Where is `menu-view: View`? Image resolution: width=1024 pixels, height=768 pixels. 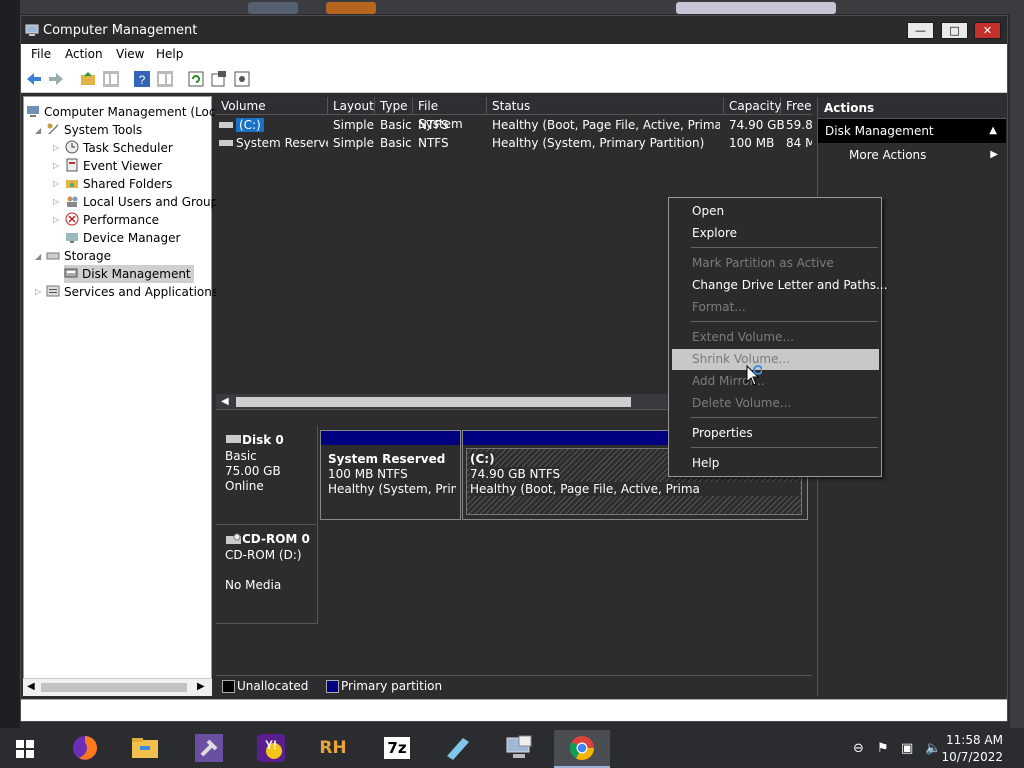
menu-view: View is located at coordinates (130, 54).